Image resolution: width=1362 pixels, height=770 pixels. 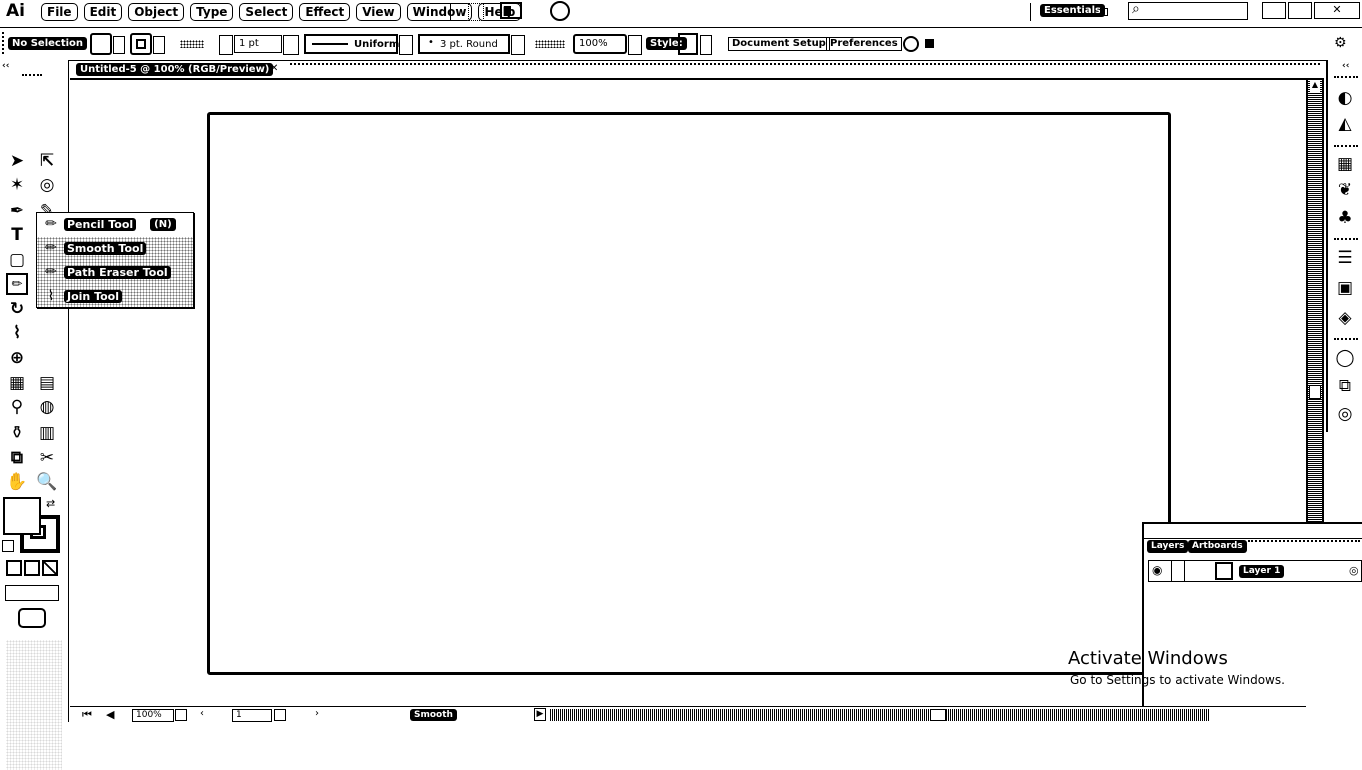 I want to click on arrange-documents-icon, so click(x=511, y=10).